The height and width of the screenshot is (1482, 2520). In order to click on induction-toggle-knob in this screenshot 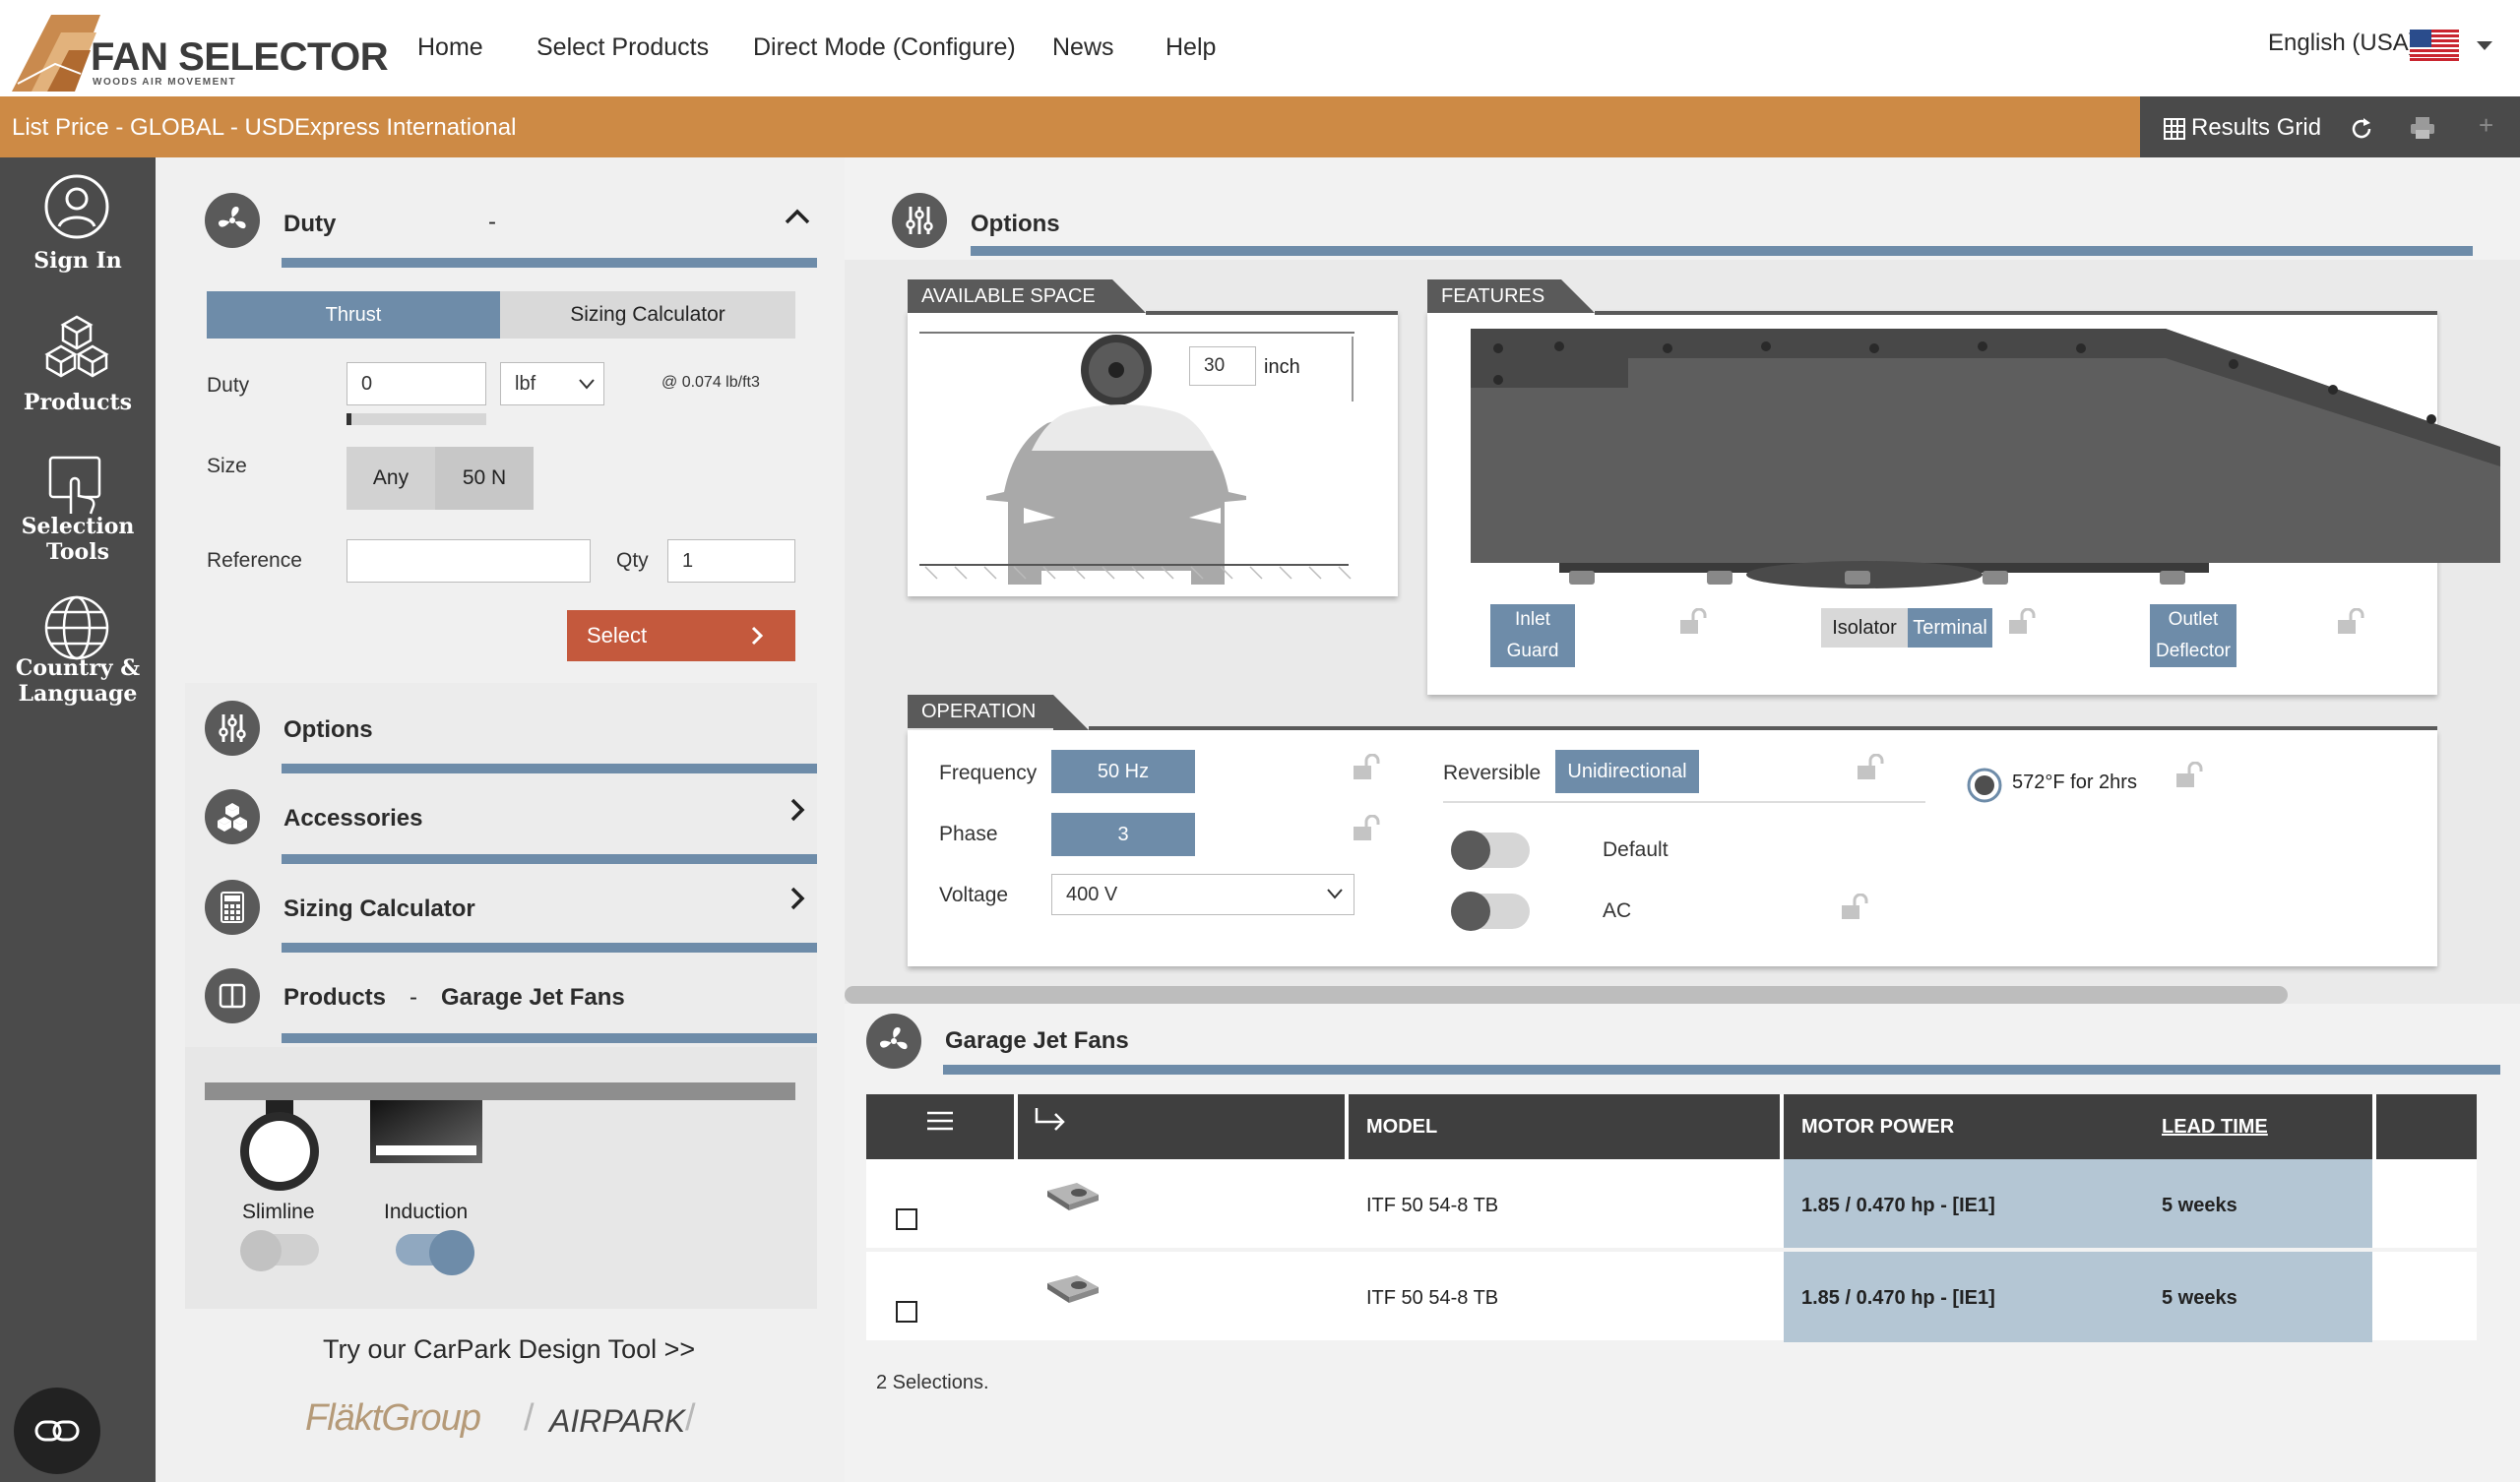, I will do `click(451, 1252)`.